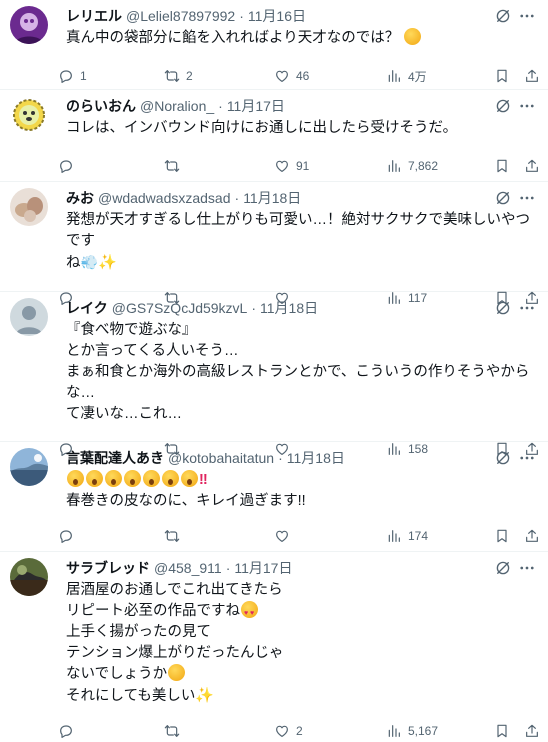  Describe the element at coordinates (262, 128) in the screenshot. I see `tweet-text: コレは、インバウンド向けにお通しに出したら受けそうだ。` at that location.